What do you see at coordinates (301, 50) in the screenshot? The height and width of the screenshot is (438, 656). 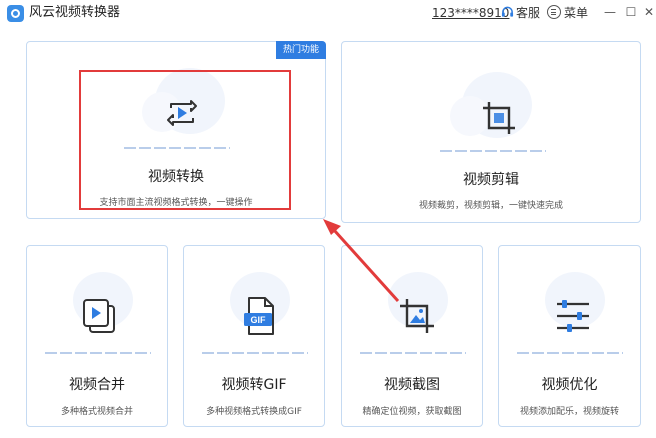 I see `hot-feature-badge: 热门功能` at bounding box center [301, 50].